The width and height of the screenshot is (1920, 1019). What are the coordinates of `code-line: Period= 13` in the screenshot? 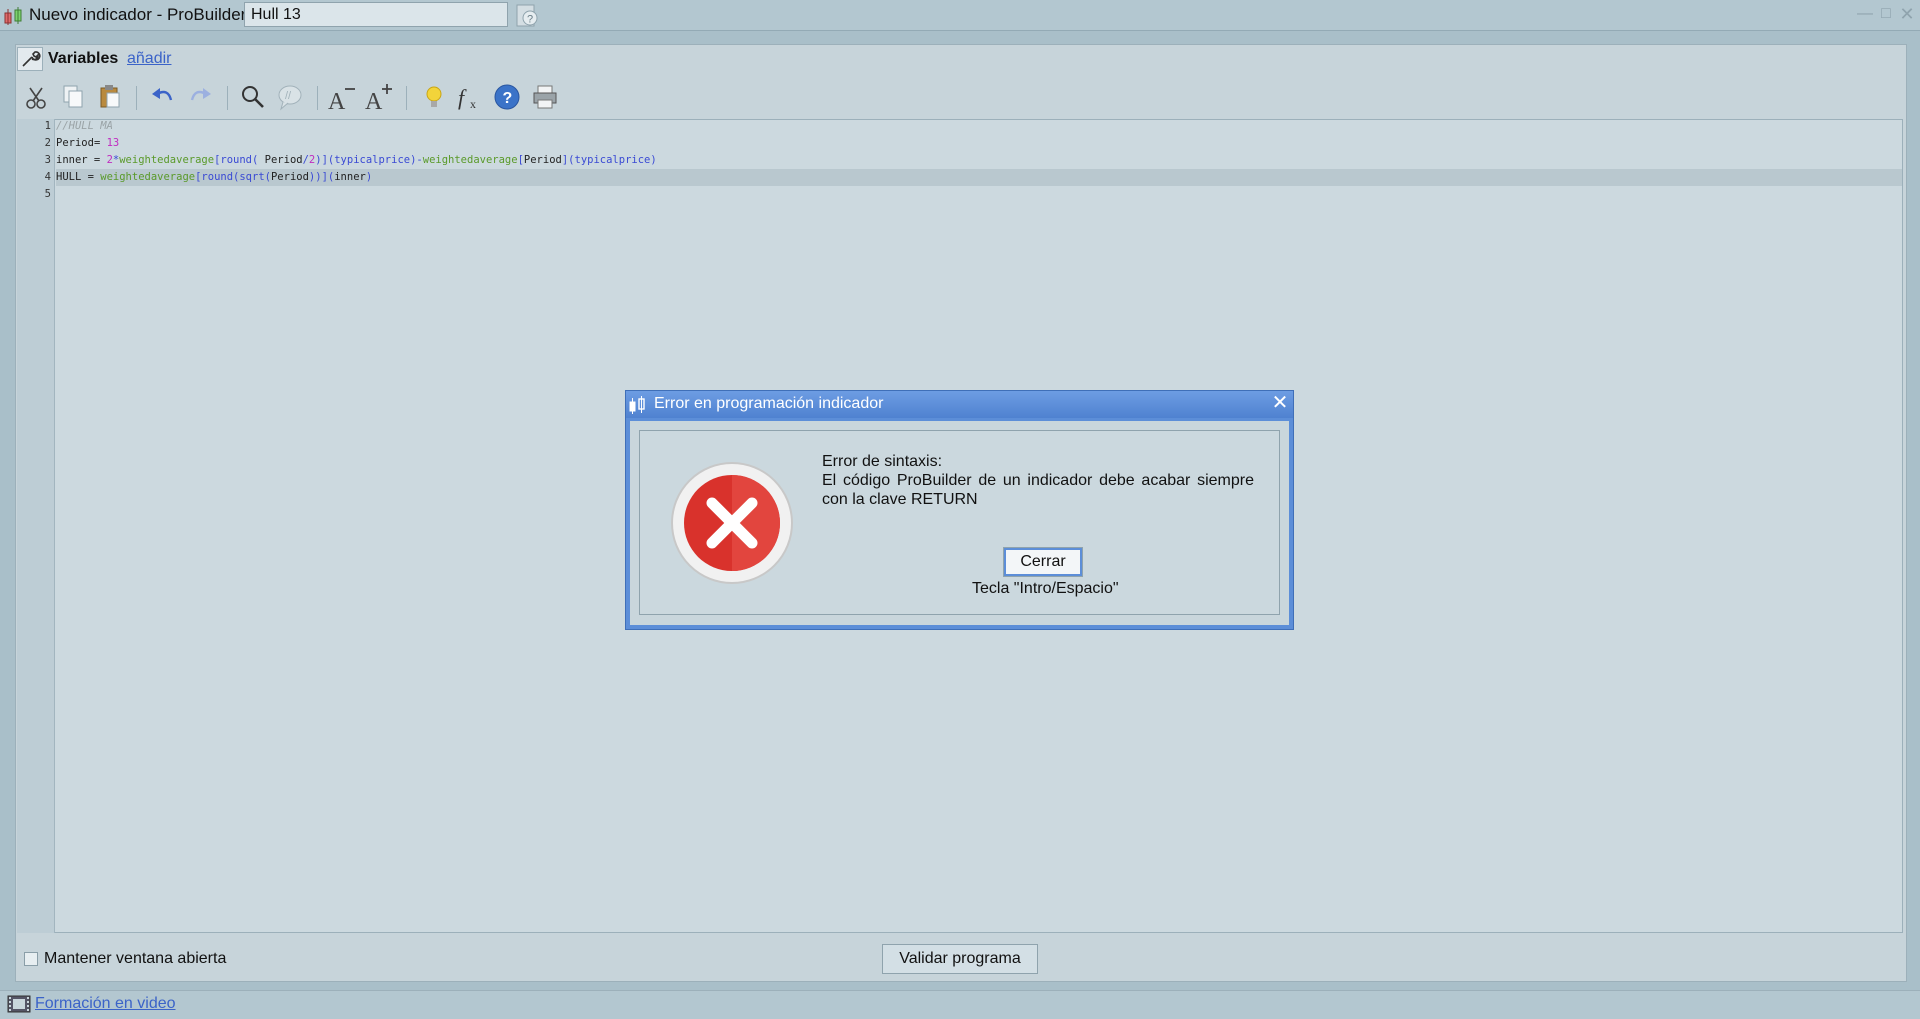 It's located at (87, 143).